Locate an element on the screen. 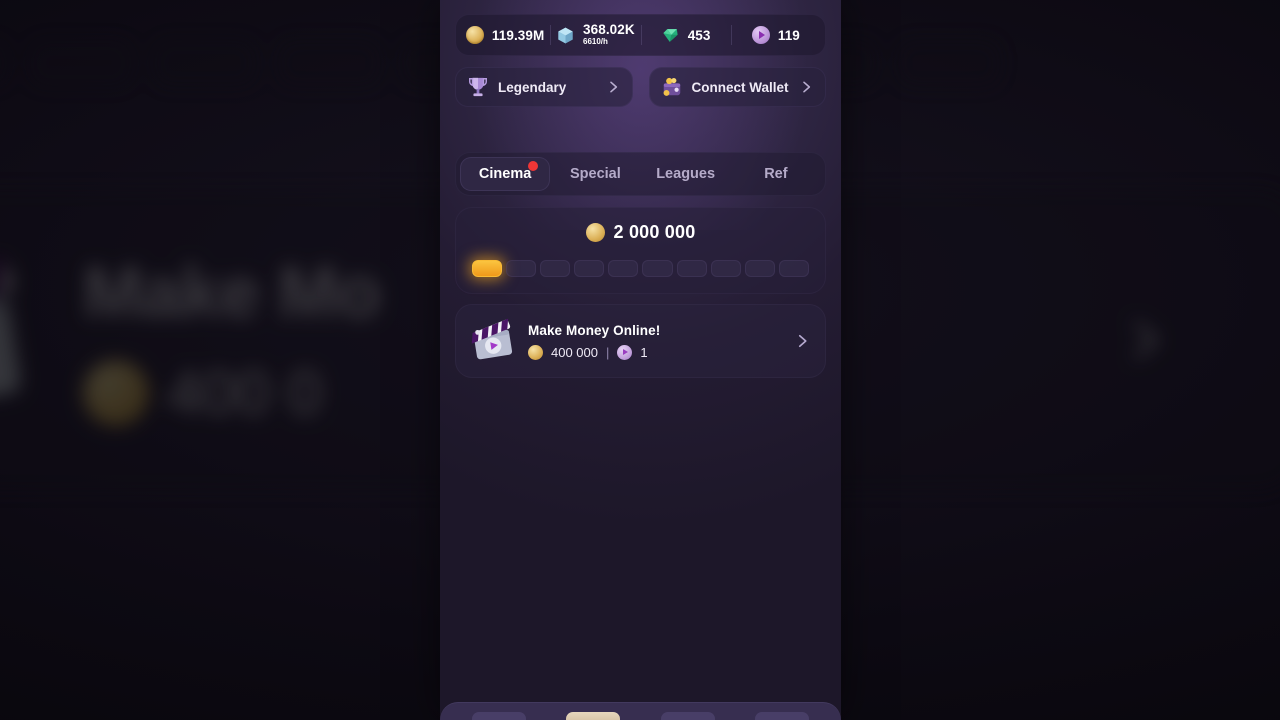 The width and height of the screenshot is (1280, 720). stat-coins: 119.39M is located at coordinates (505, 35).